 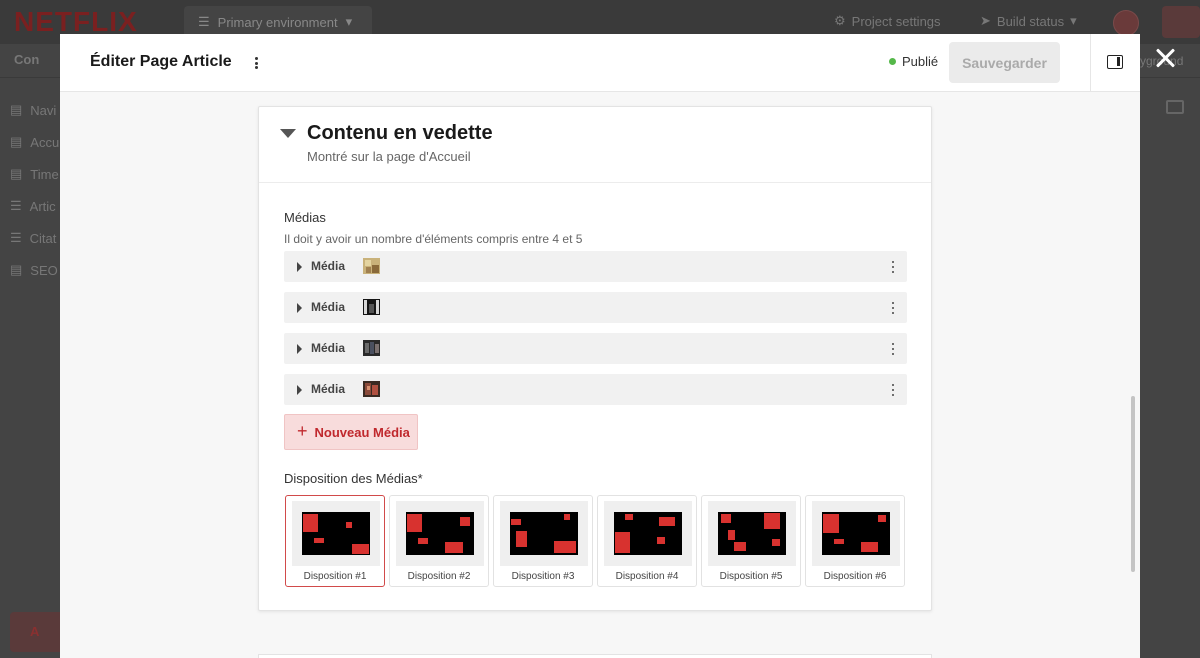 I want to click on layout-option-6: Disposition #6, so click(x=855, y=541).